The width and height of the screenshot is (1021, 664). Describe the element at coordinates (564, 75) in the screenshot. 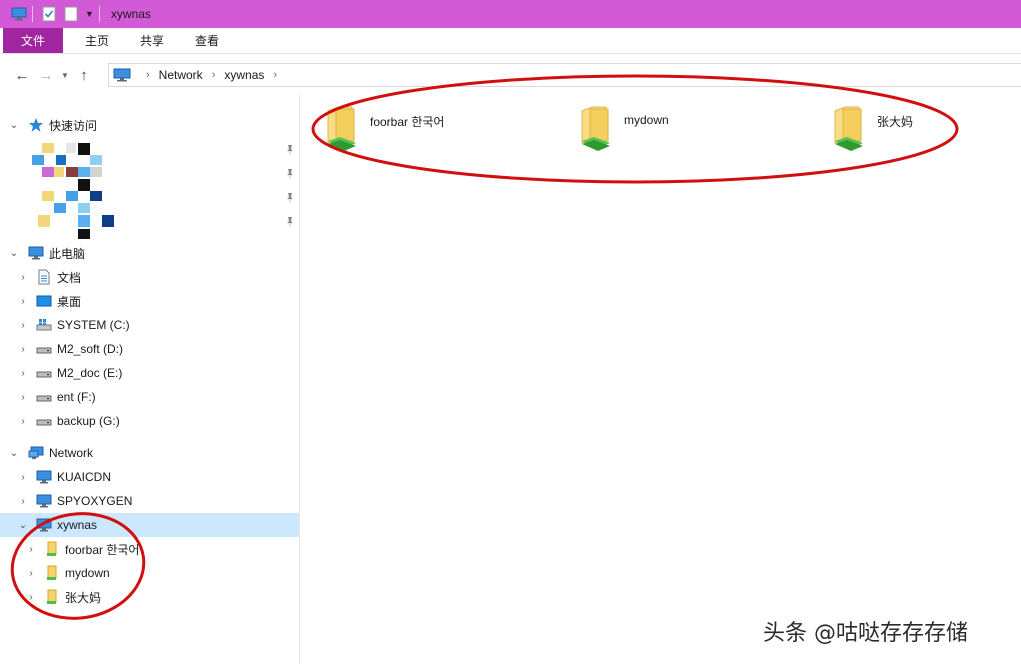

I see `address-bar: › Network › xywnas ›` at that location.